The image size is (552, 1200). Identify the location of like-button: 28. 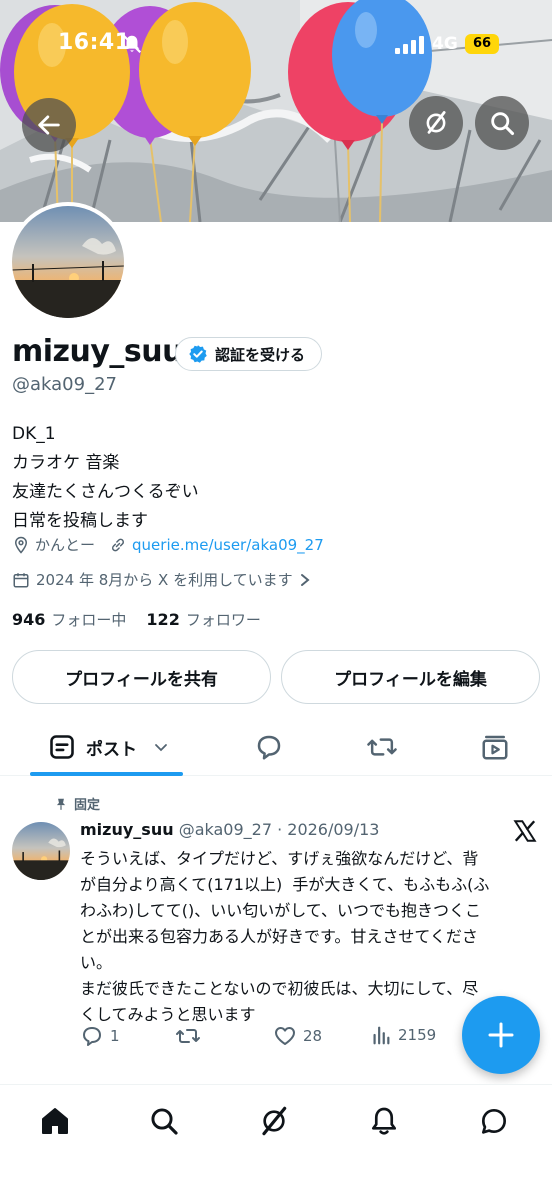
(297, 1036).